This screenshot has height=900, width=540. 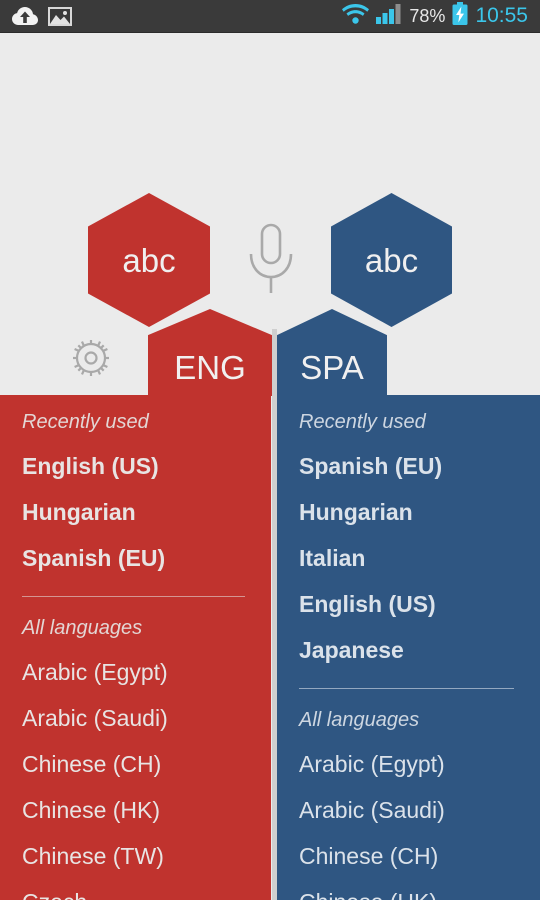 What do you see at coordinates (427, 15) in the screenshot?
I see `battery-percent-label: 78%` at bounding box center [427, 15].